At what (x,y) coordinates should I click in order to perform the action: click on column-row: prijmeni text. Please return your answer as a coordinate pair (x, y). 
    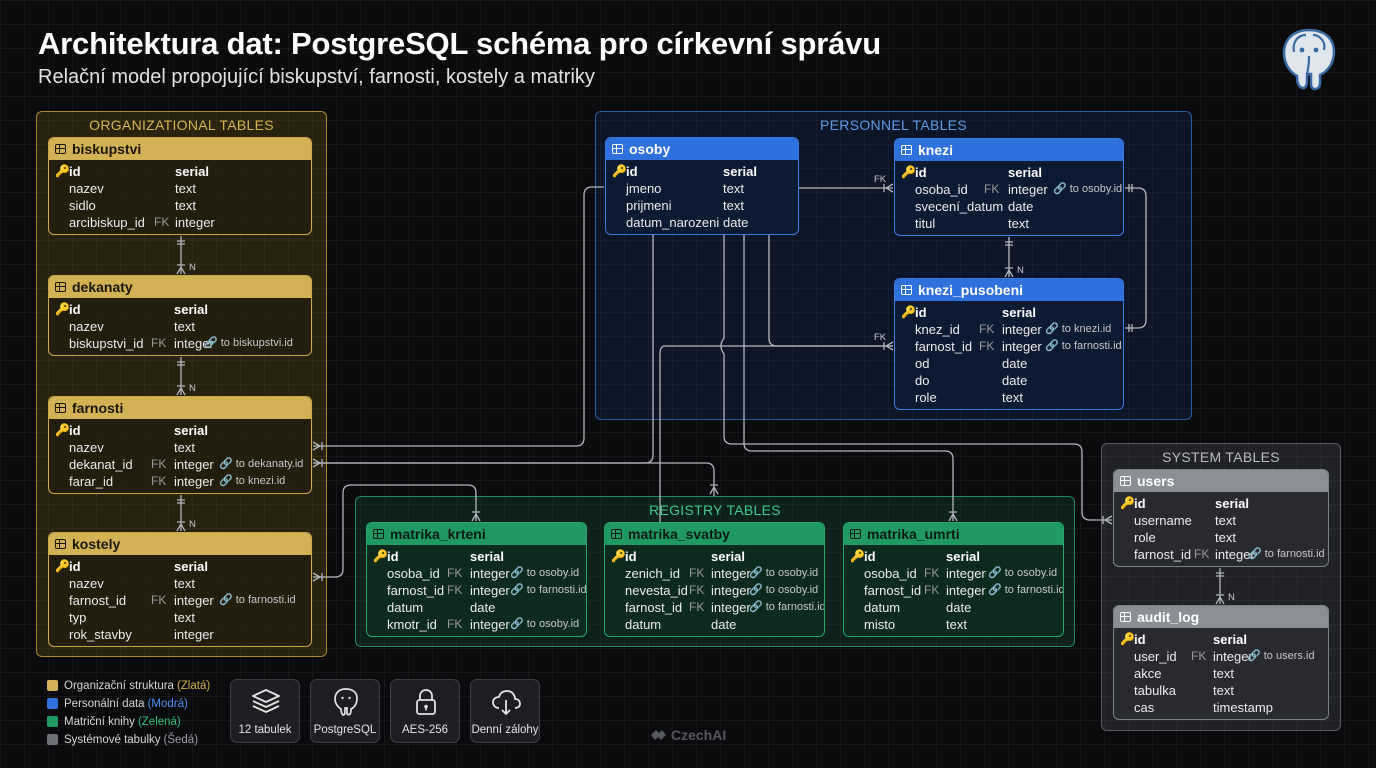
    Looking at the image, I should click on (702, 205).